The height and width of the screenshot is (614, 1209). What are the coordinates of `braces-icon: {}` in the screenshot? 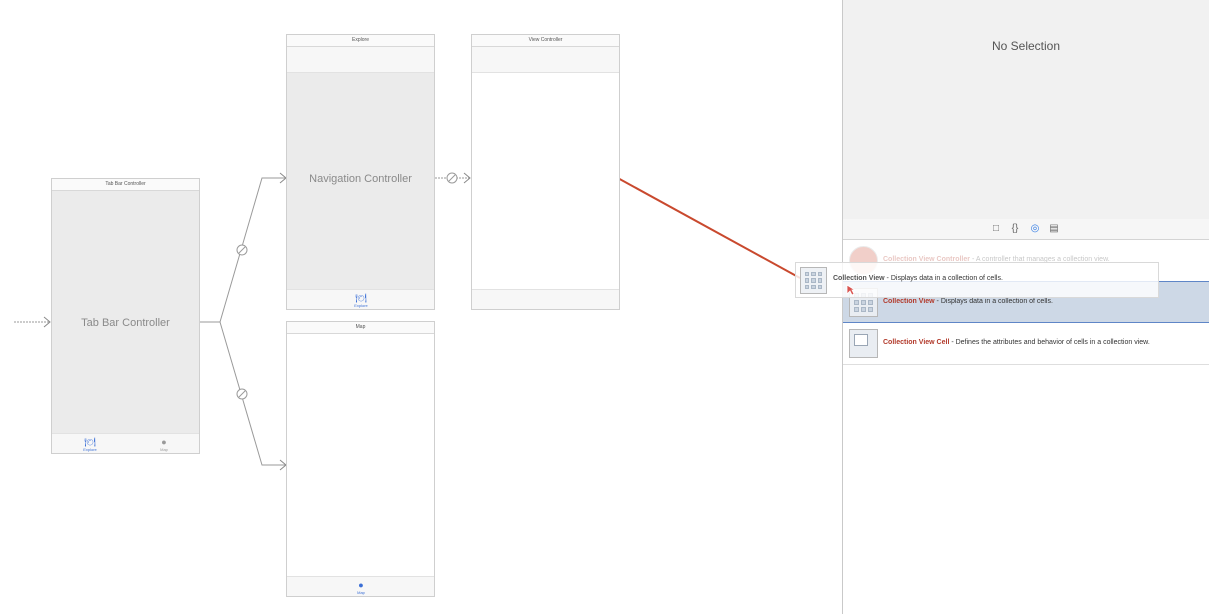 It's located at (1015, 229).